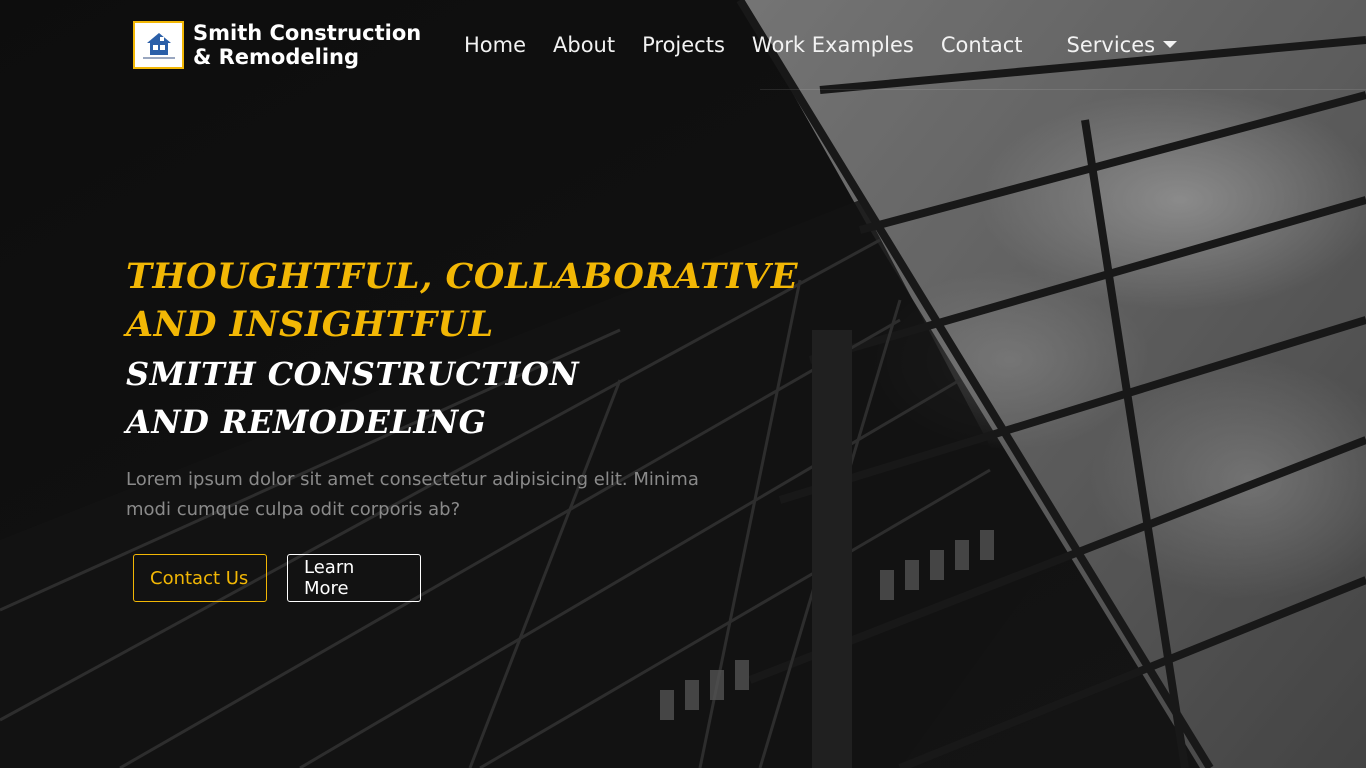  What do you see at coordinates (486, 398) in the screenshot?
I see `hero-subtitle: SMITH CONSTRUCTION AND REMODELING` at bounding box center [486, 398].